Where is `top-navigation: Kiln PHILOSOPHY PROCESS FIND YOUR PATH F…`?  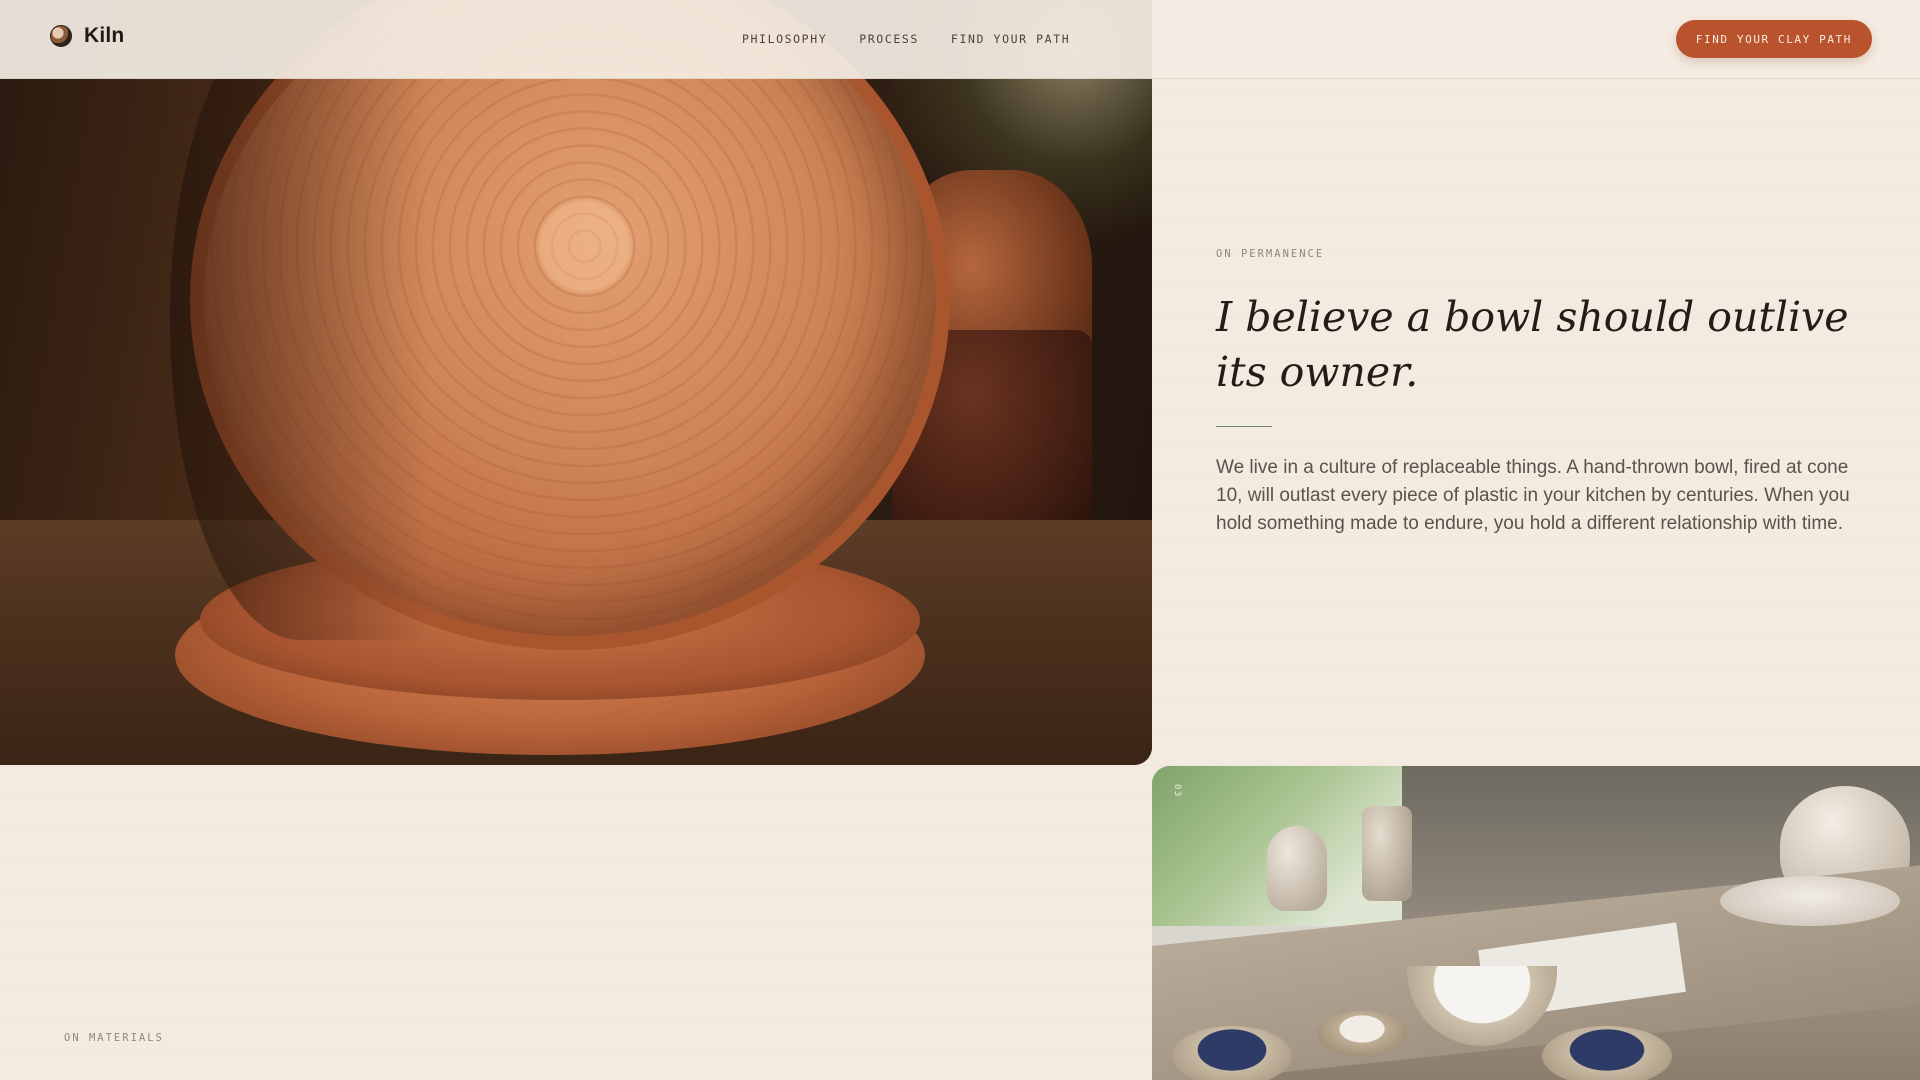 top-navigation: Kiln PHILOSOPHY PROCESS FIND YOUR PATH F… is located at coordinates (960, 39).